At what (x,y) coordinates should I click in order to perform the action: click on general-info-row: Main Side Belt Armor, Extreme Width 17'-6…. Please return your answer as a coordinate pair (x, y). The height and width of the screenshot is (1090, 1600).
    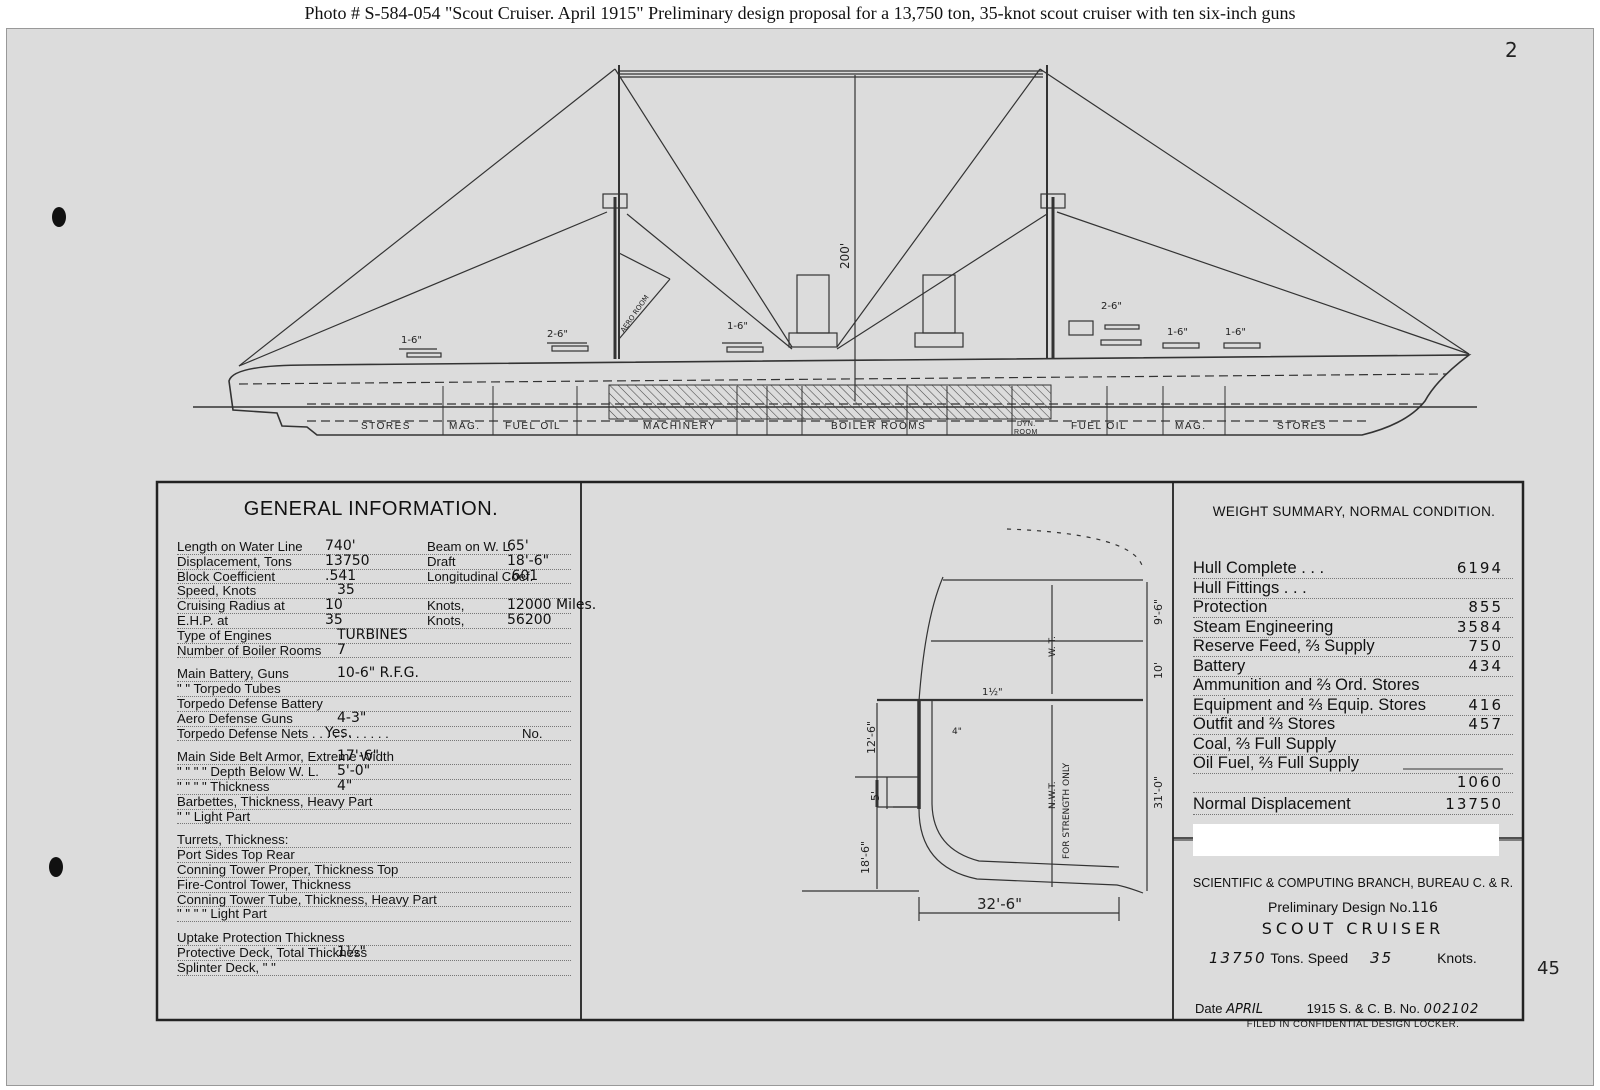
    Looking at the image, I should click on (374, 757).